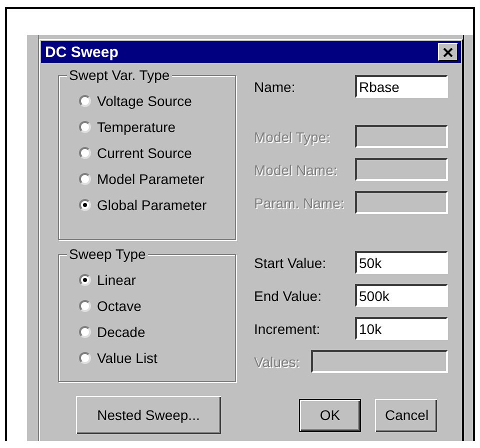  Describe the element at coordinates (288, 296) in the screenshot. I see `field-label: End Value:` at that location.